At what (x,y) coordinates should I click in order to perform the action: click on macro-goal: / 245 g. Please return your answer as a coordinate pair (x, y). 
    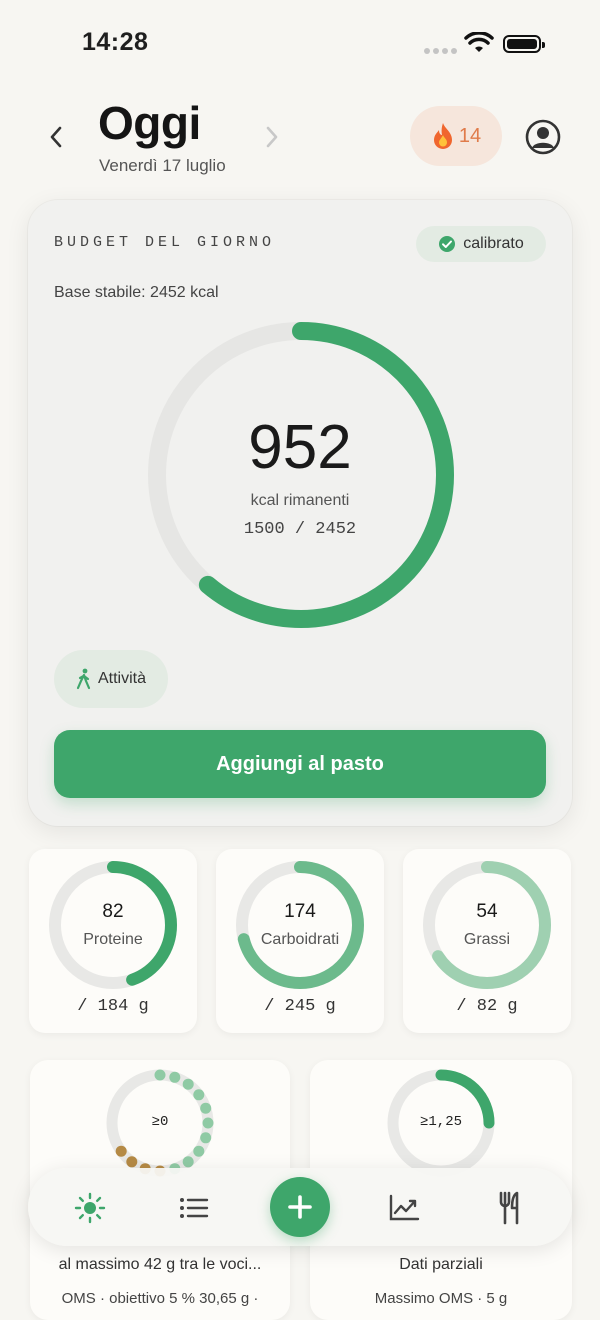
    Looking at the image, I should click on (300, 1006).